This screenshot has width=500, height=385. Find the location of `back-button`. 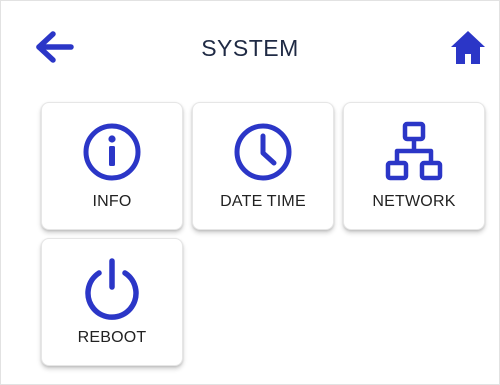

back-button is located at coordinates (56, 47).